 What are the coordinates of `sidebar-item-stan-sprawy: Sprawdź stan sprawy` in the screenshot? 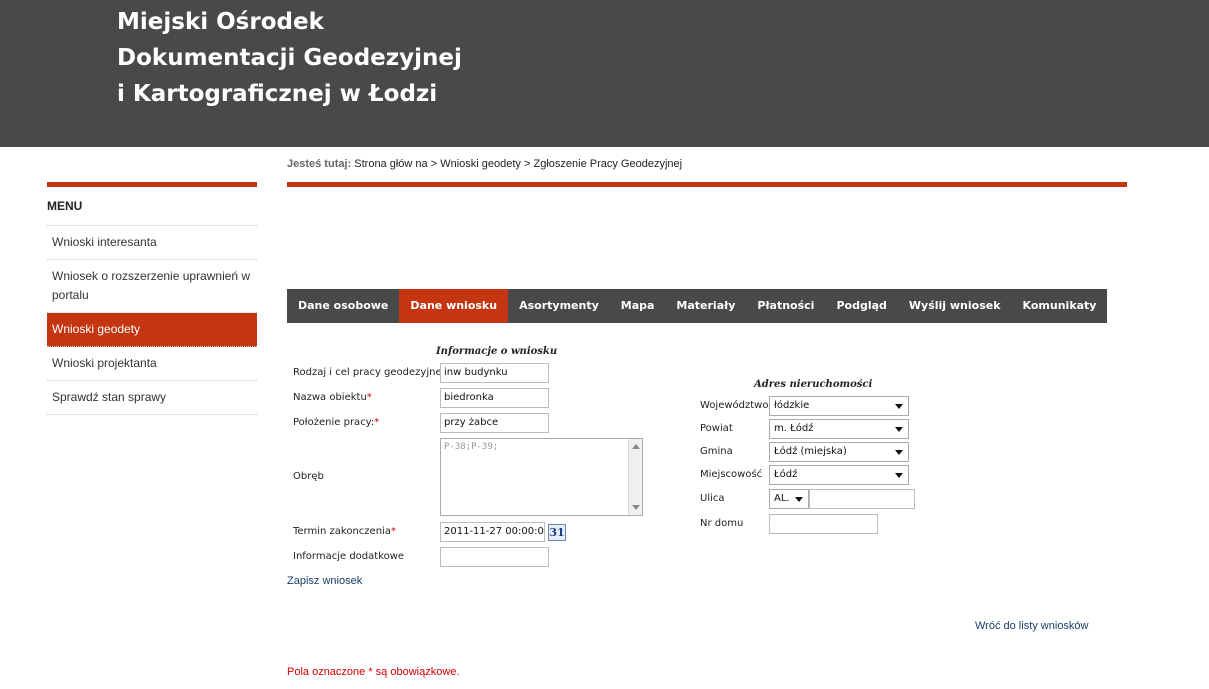 It's located at (152, 398).